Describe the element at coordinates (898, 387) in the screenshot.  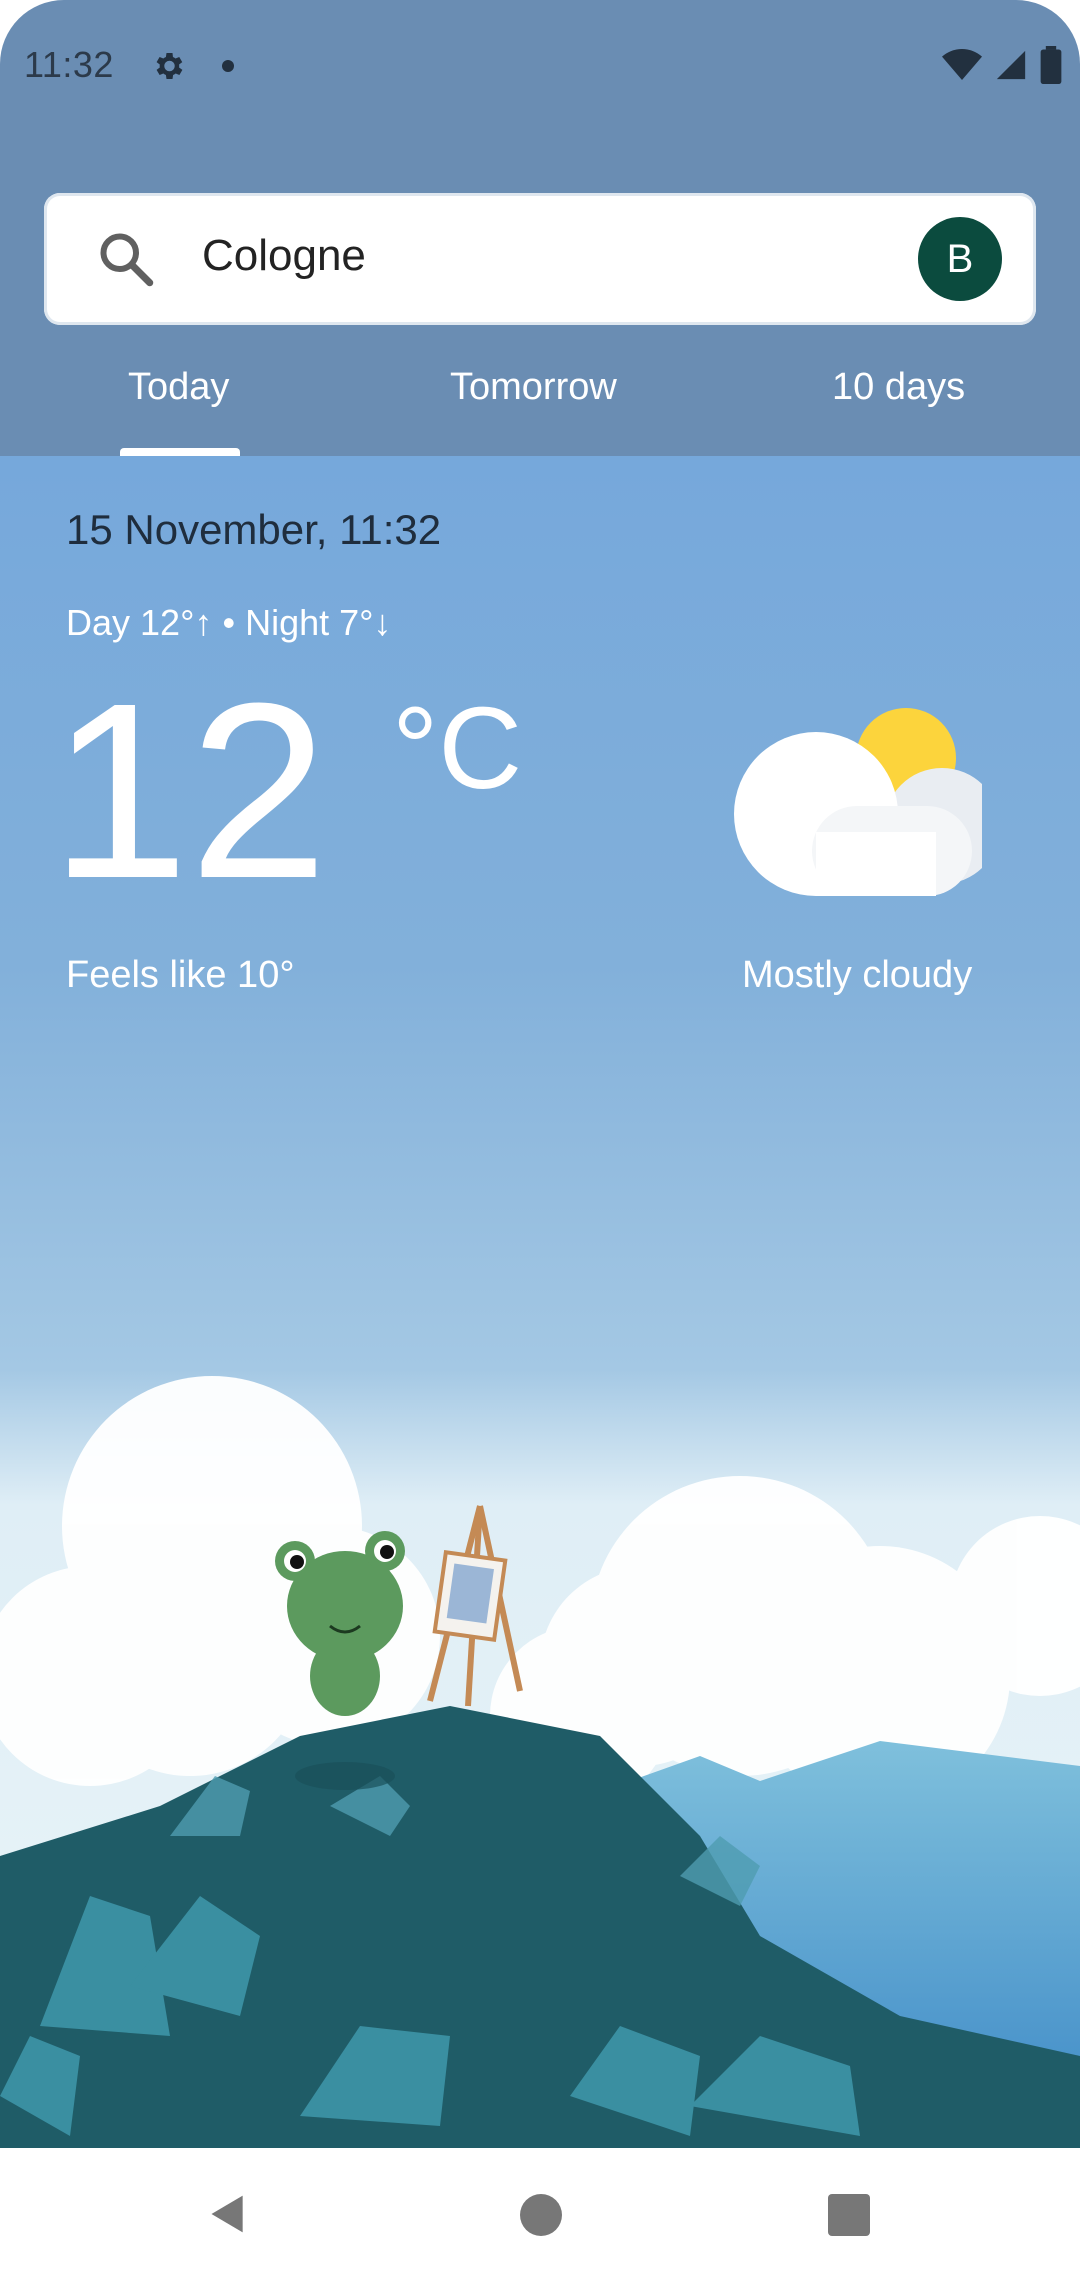
I see `tab-10-days: 10 days` at that location.